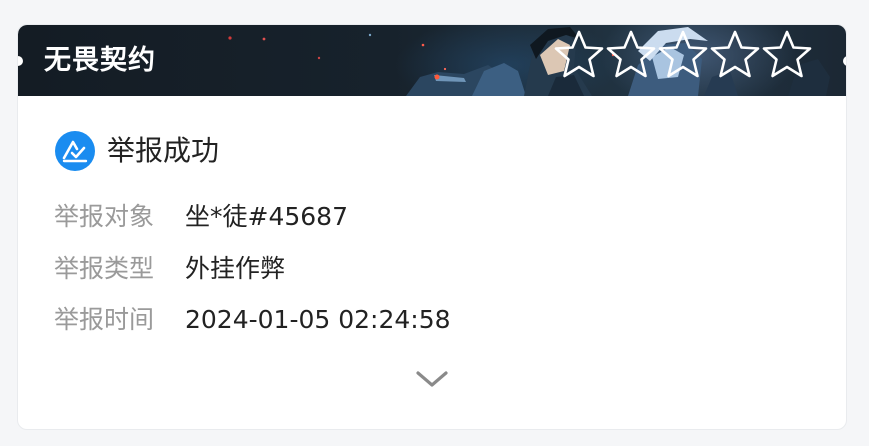 This screenshot has height=446, width=869. Describe the element at coordinates (75, 151) in the screenshot. I see `report-success-icon` at that location.